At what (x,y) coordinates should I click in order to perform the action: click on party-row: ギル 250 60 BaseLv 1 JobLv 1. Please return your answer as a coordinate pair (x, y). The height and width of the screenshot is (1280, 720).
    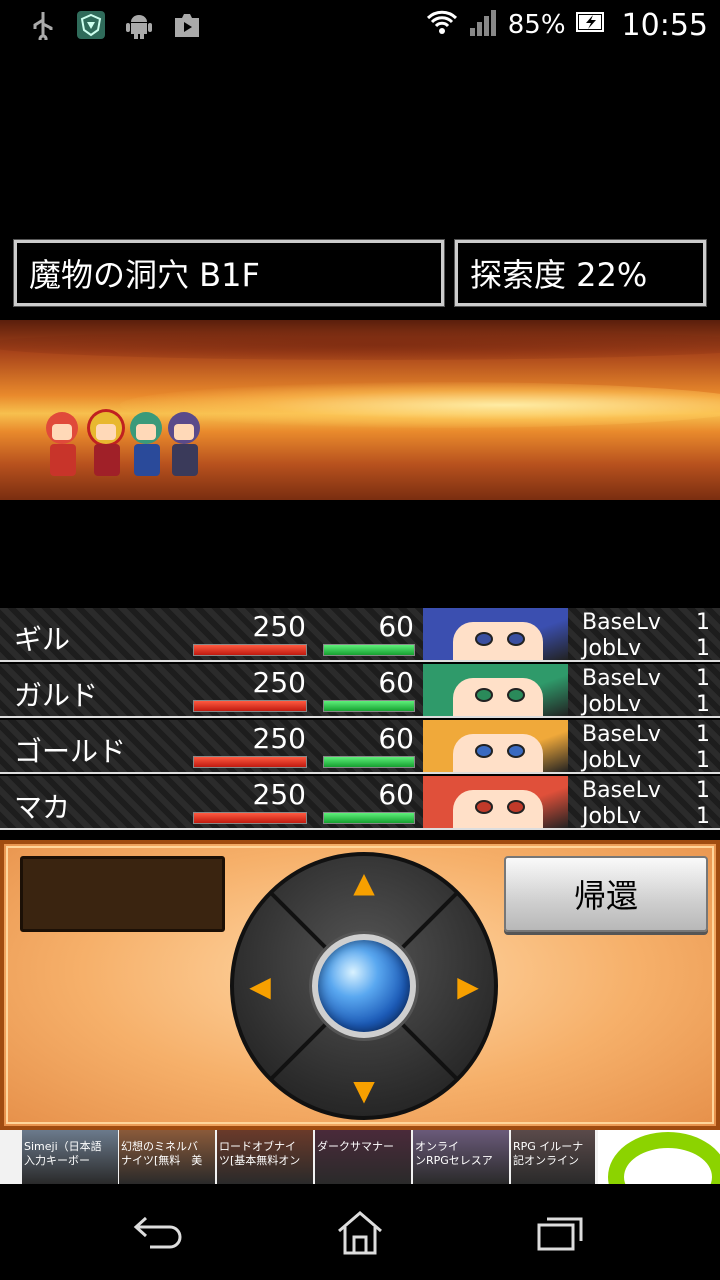
    Looking at the image, I should click on (360, 635).